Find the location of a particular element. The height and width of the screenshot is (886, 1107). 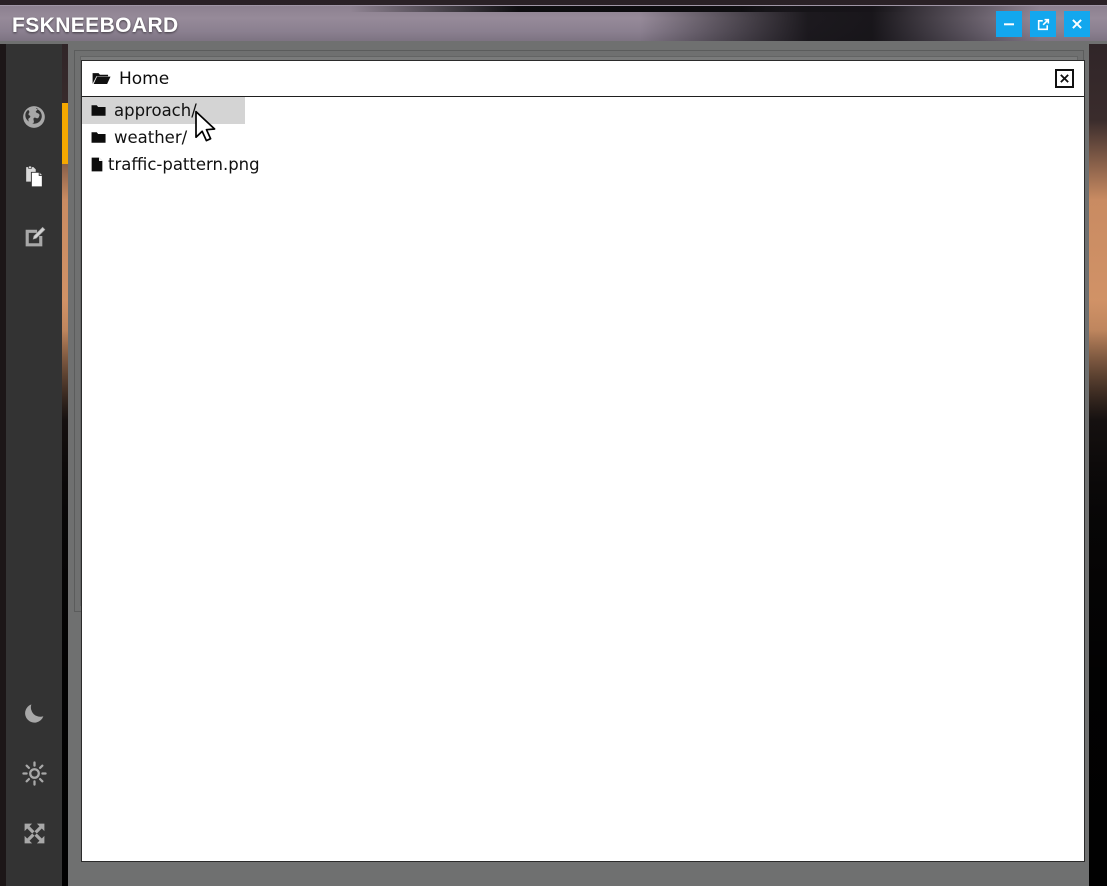

minimize-button is located at coordinates (1009, 24).